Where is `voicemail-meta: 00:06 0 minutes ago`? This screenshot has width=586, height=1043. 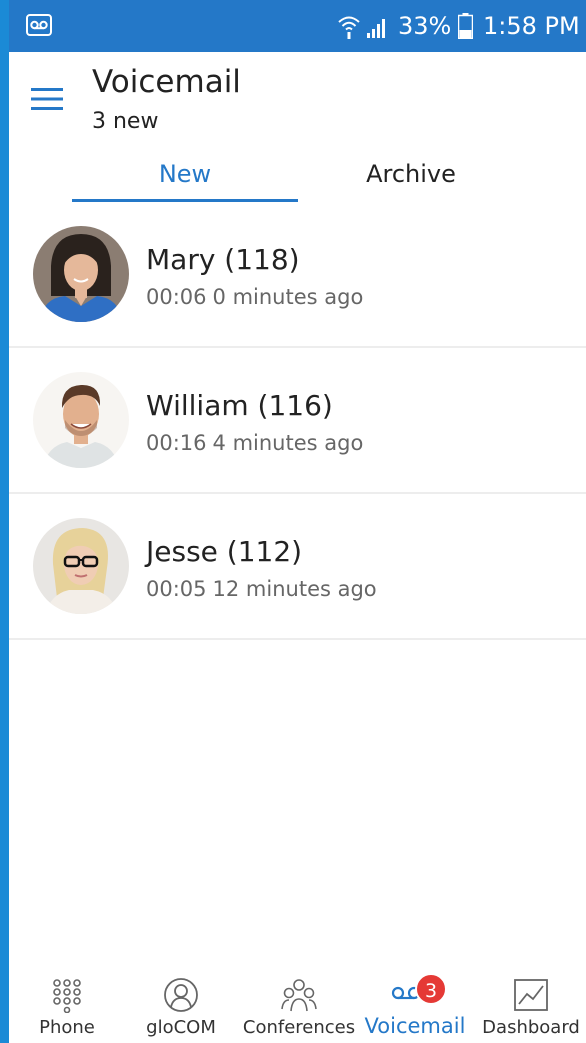 voicemail-meta: 00:06 0 minutes ago is located at coordinates (254, 297).